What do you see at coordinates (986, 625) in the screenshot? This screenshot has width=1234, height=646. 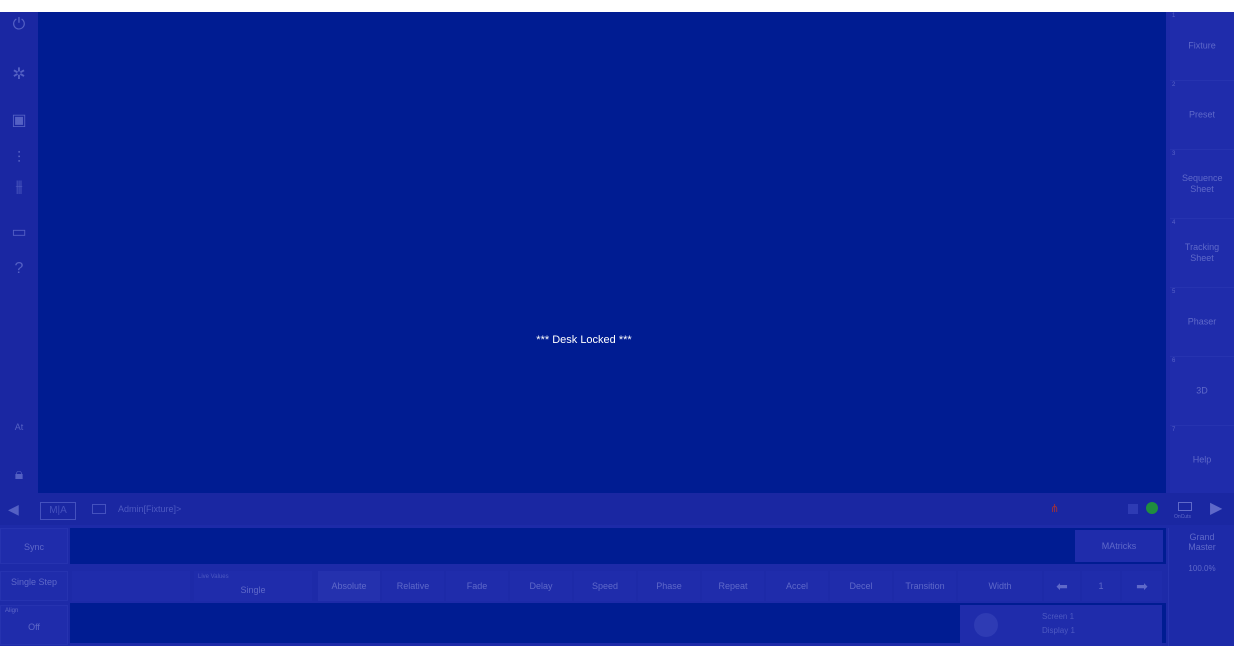 I see `screen-knob-icon` at bounding box center [986, 625].